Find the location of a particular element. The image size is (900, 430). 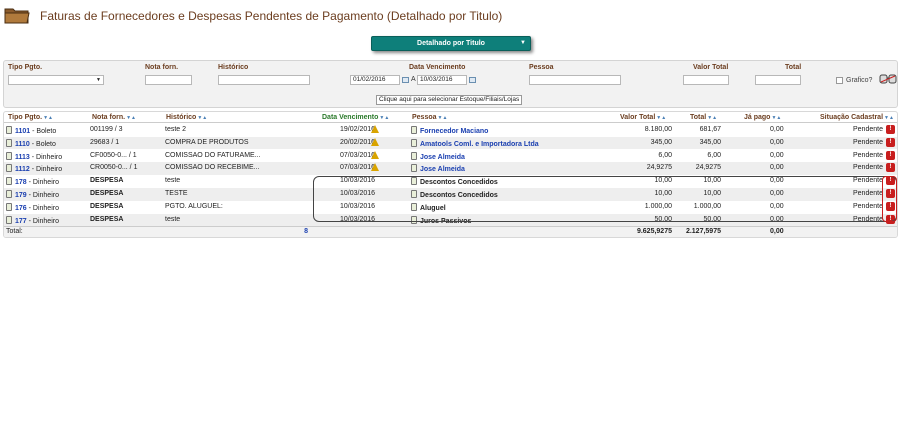

title-id-link: 176 is located at coordinates (21, 208).